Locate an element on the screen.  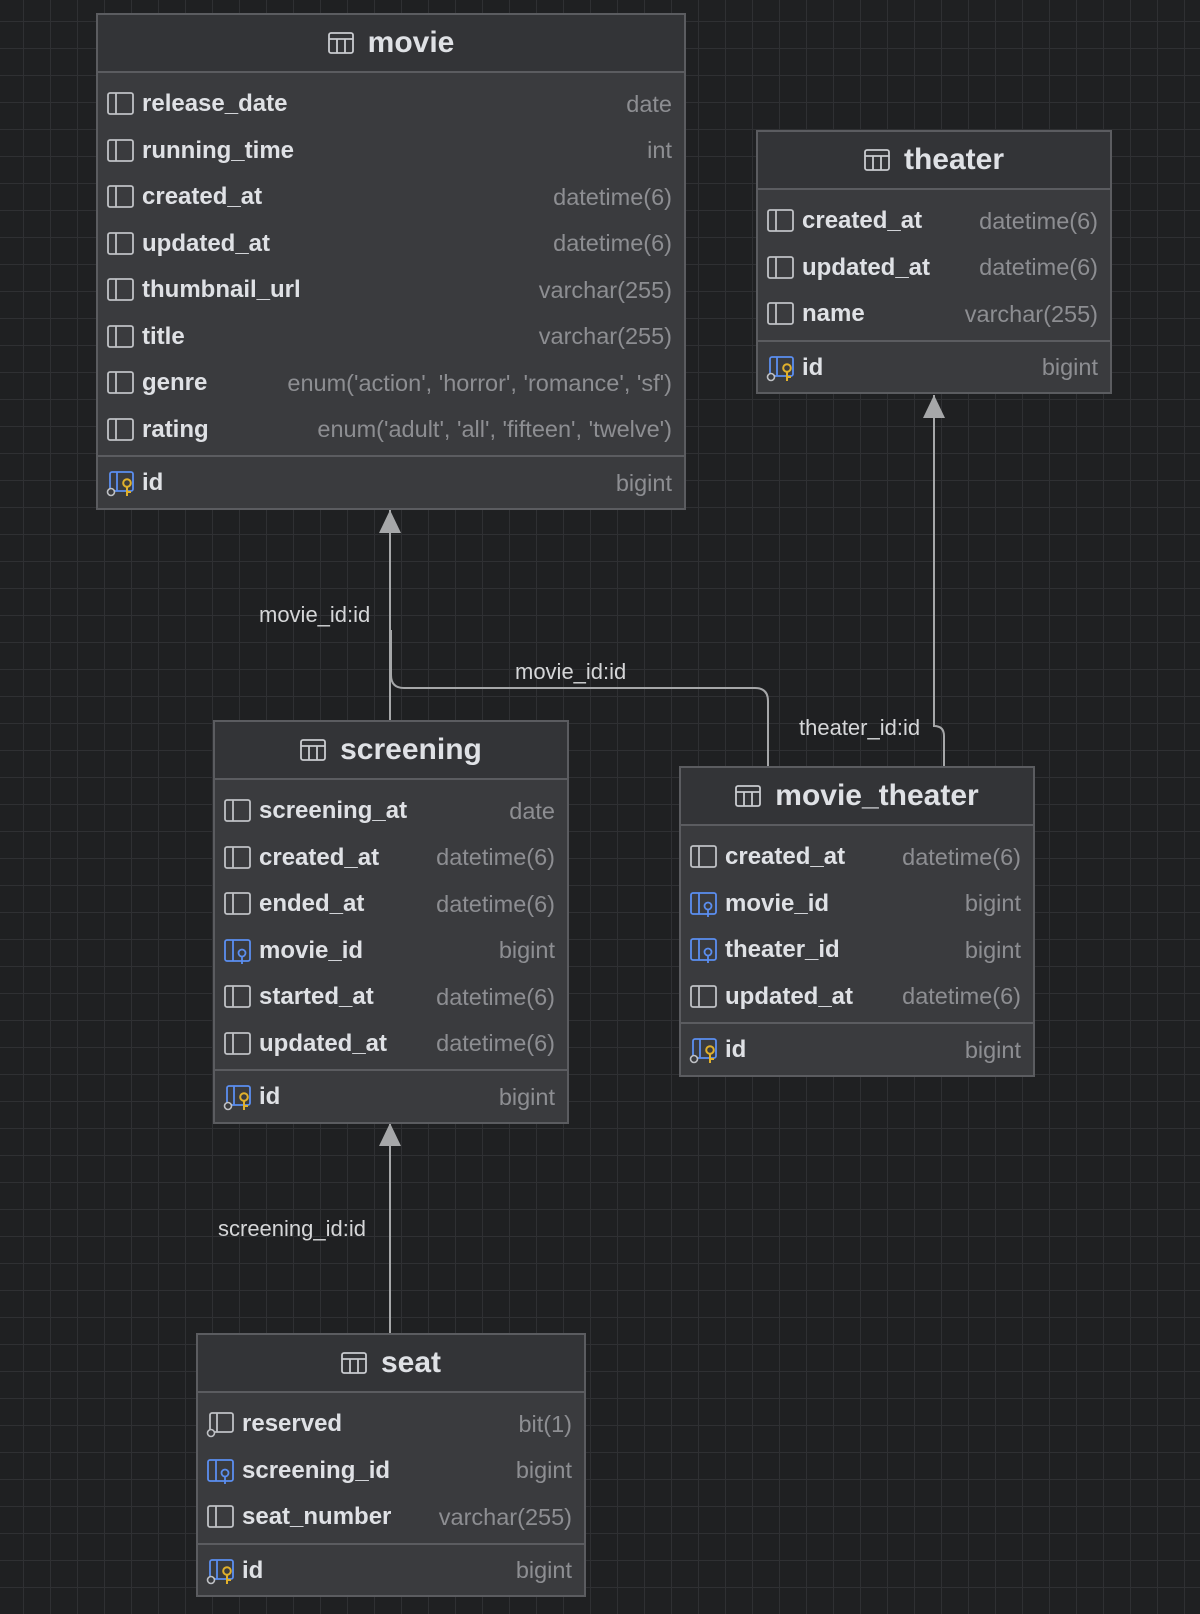
column-row-screening-id: screening_id bigint is located at coordinates (391, 1471).